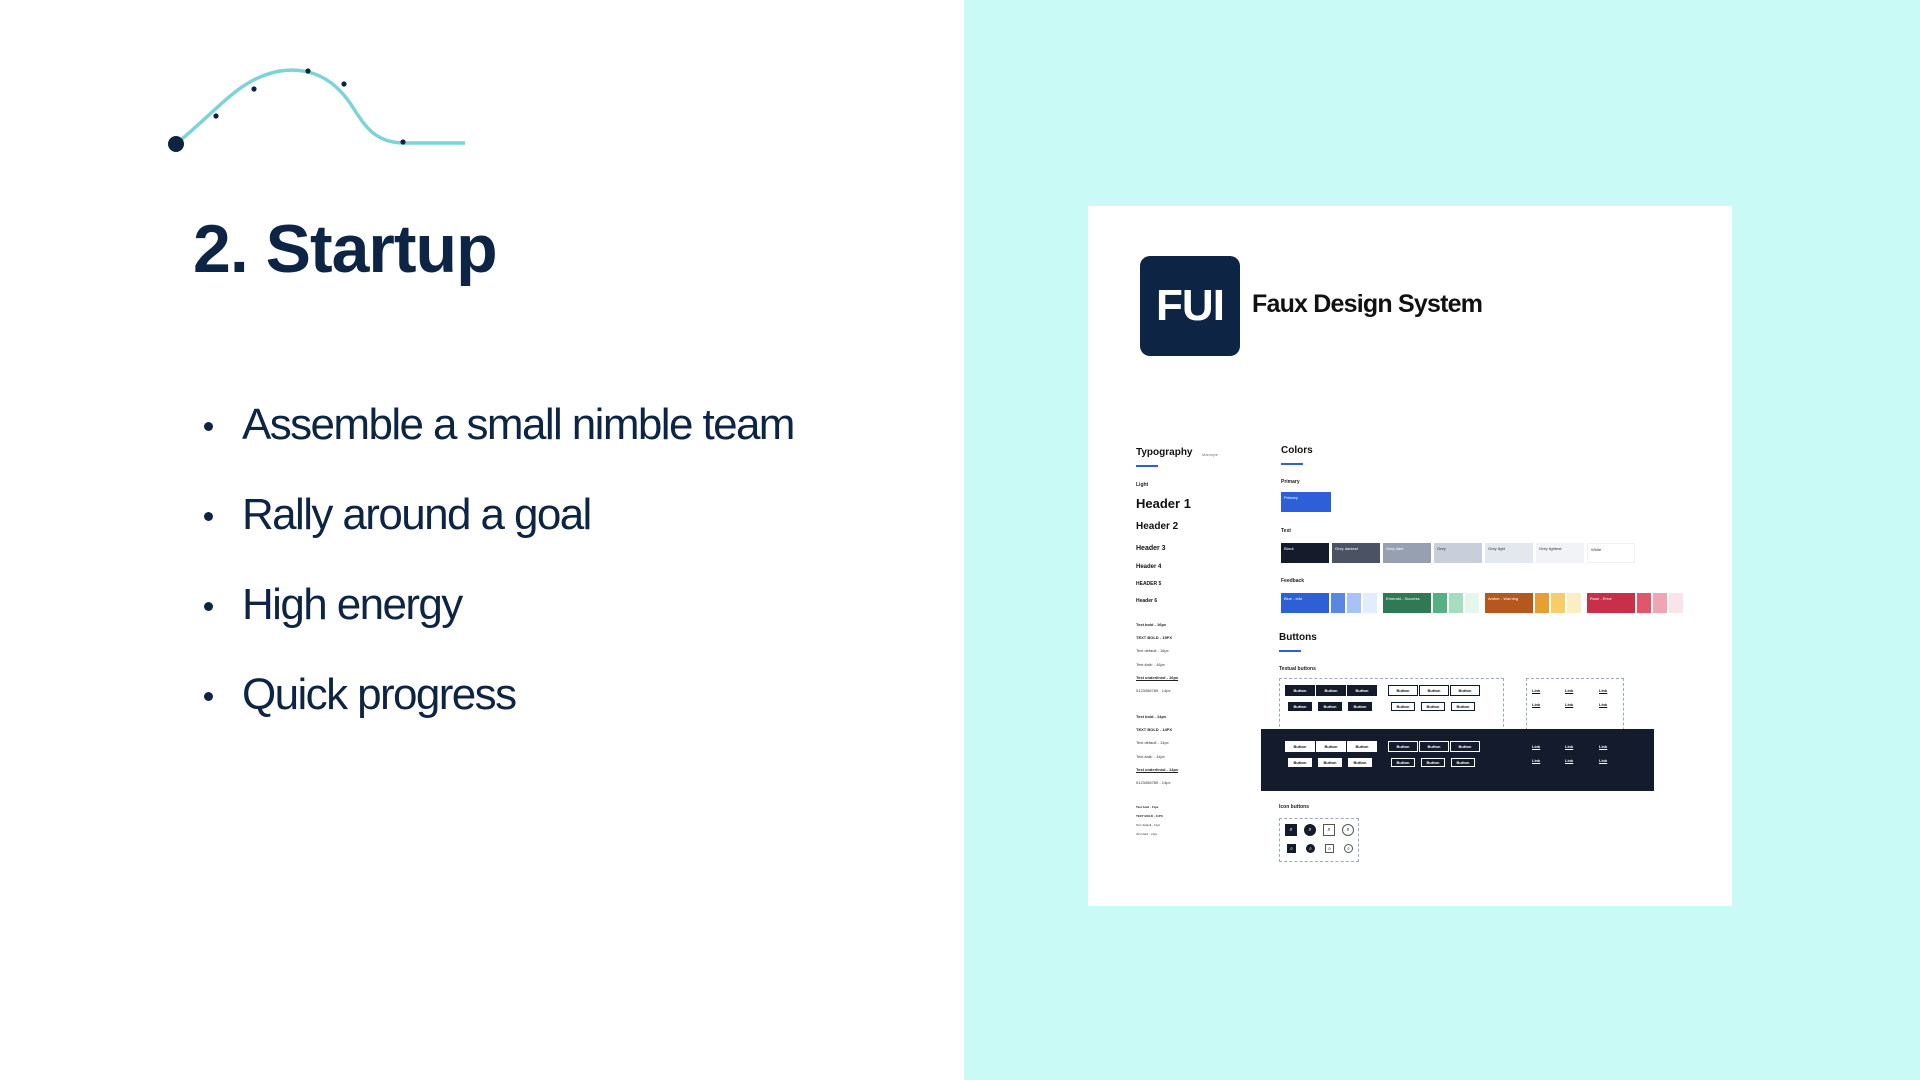 This screenshot has width=1920, height=1080. I want to click on colors-title: Colors, so click(1297, 450).